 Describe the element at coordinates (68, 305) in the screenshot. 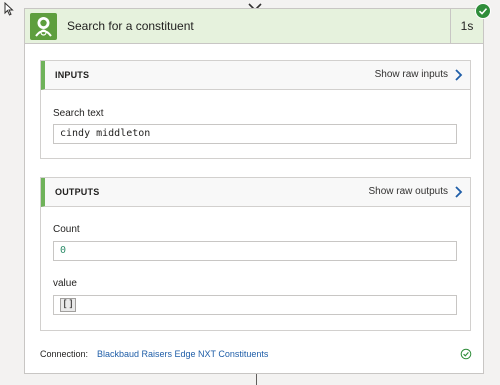

I see `value-value-text: []` at that location.